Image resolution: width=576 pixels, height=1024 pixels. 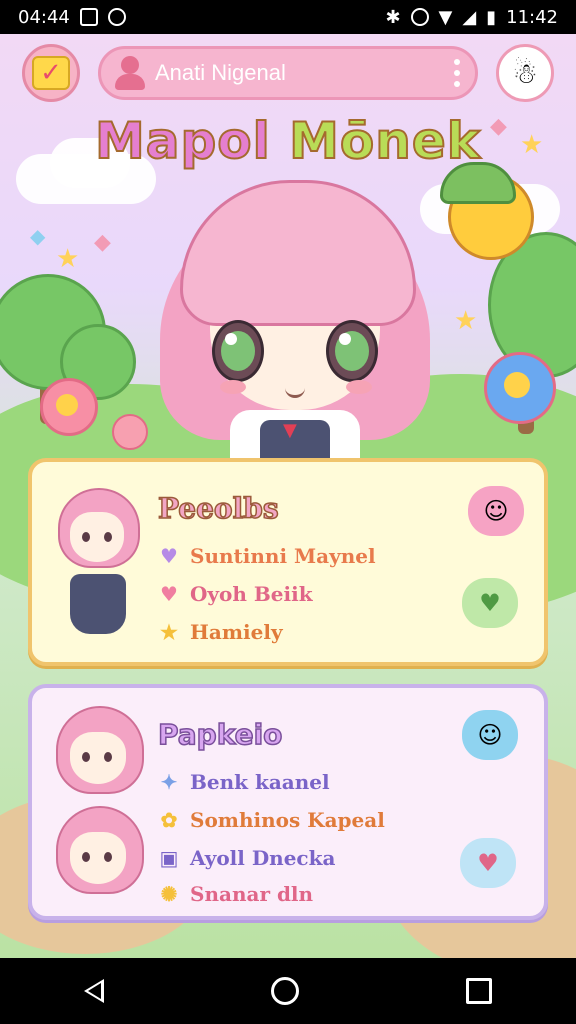 What do you see at coordinates (290, 430) in the screenshot?
I see `bow-icon: ▼` at bounding box center [290, 430].